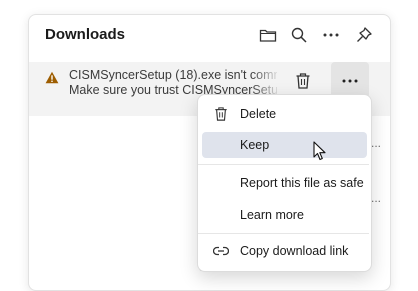 Image resolution: width=418 pixels, height=291 pixels. I want to click on item-more-button, so click(350, 80).